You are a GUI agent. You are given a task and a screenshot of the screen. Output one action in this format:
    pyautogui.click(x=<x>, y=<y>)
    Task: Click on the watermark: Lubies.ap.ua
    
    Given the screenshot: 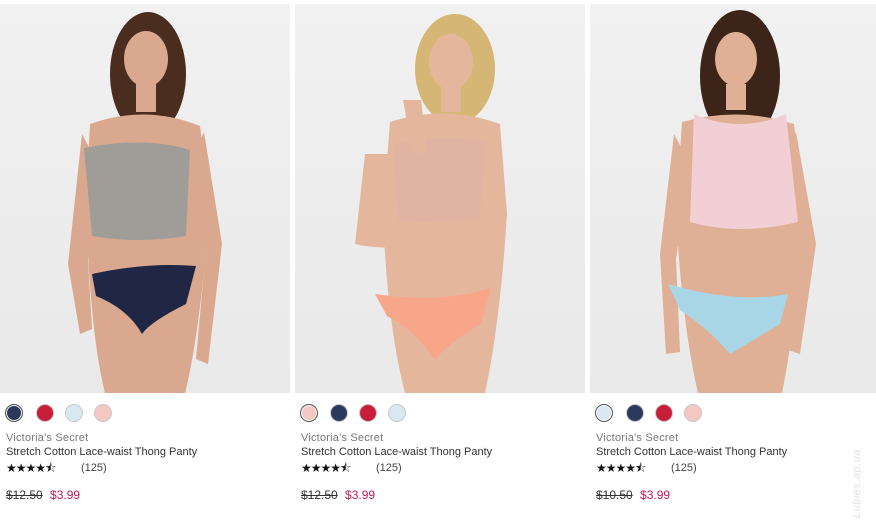 What is the action you would take?
    pyautogui.click(x=857, y=483)
    